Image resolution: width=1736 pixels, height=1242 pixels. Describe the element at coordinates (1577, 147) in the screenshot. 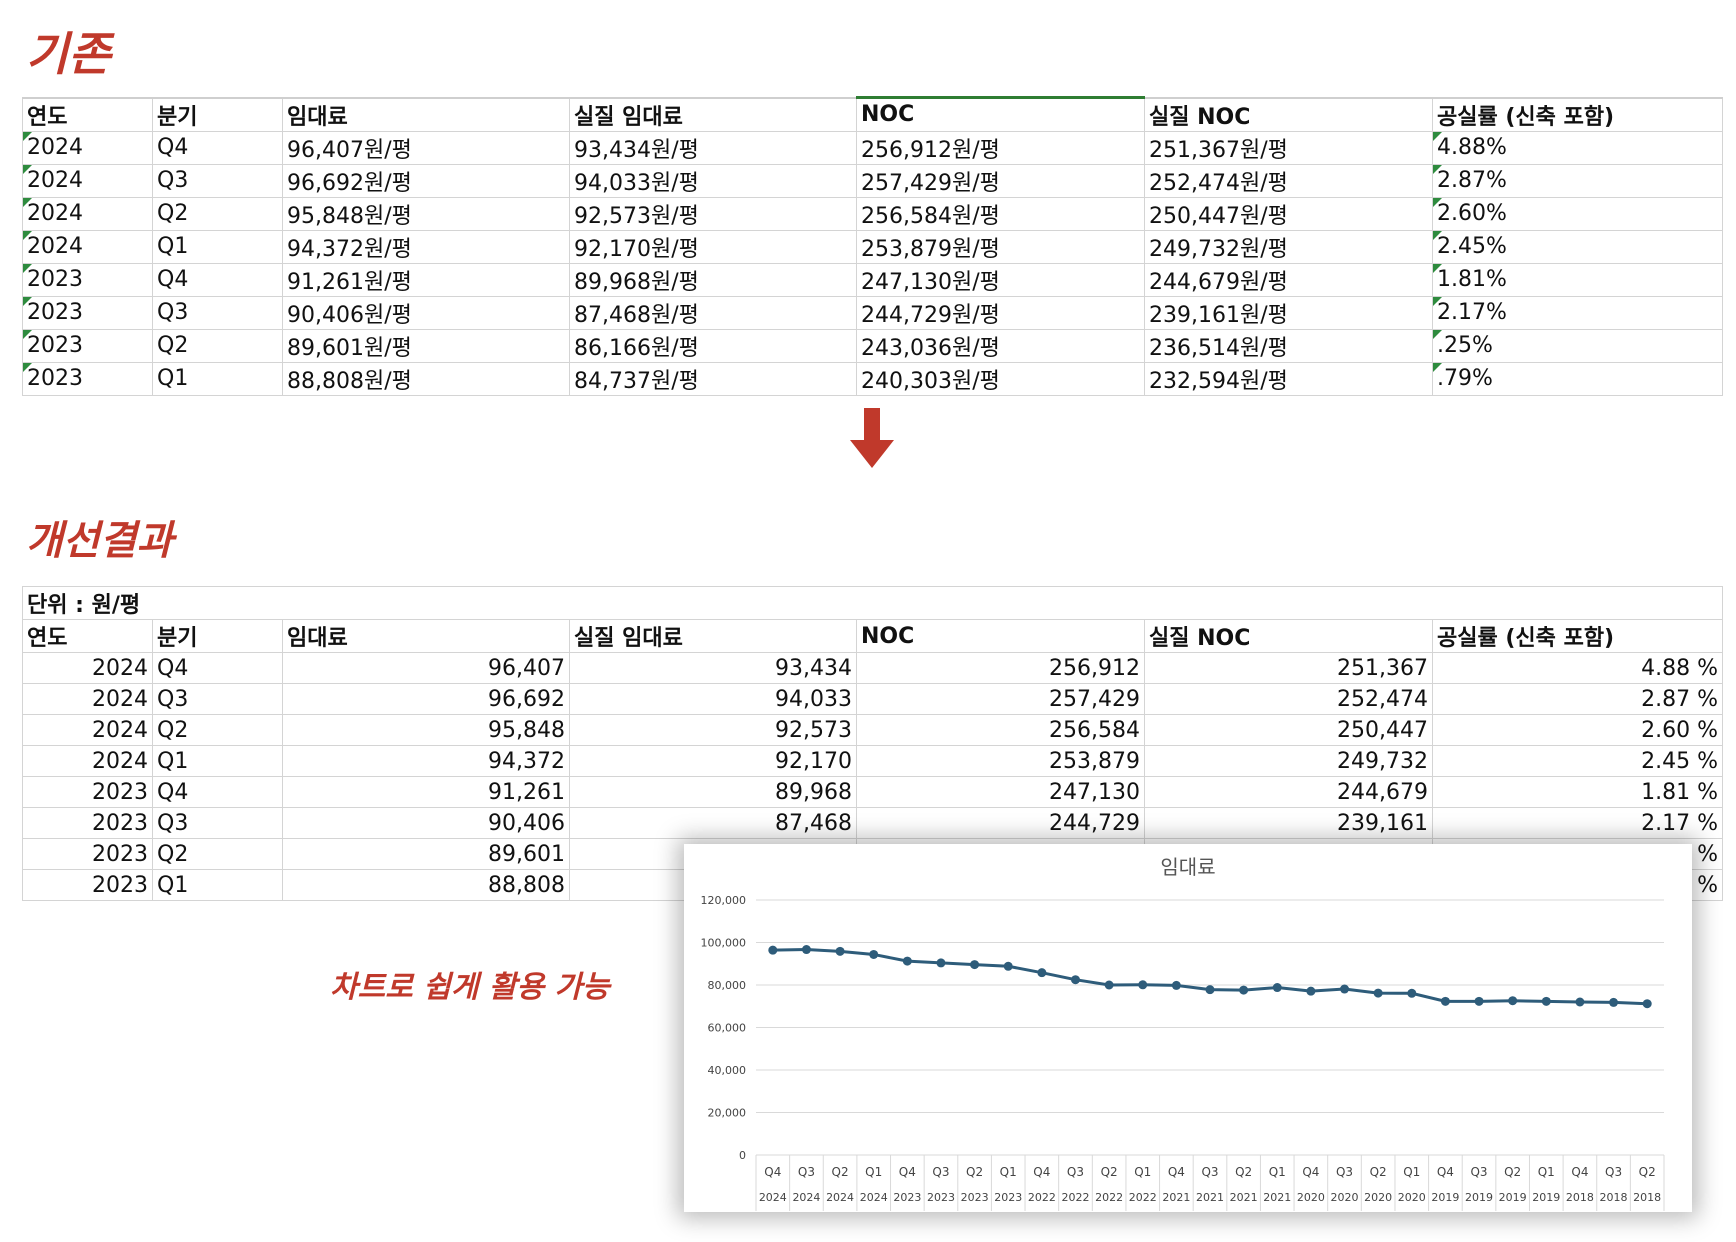

I see `table-cell: 4.88%` at that location.